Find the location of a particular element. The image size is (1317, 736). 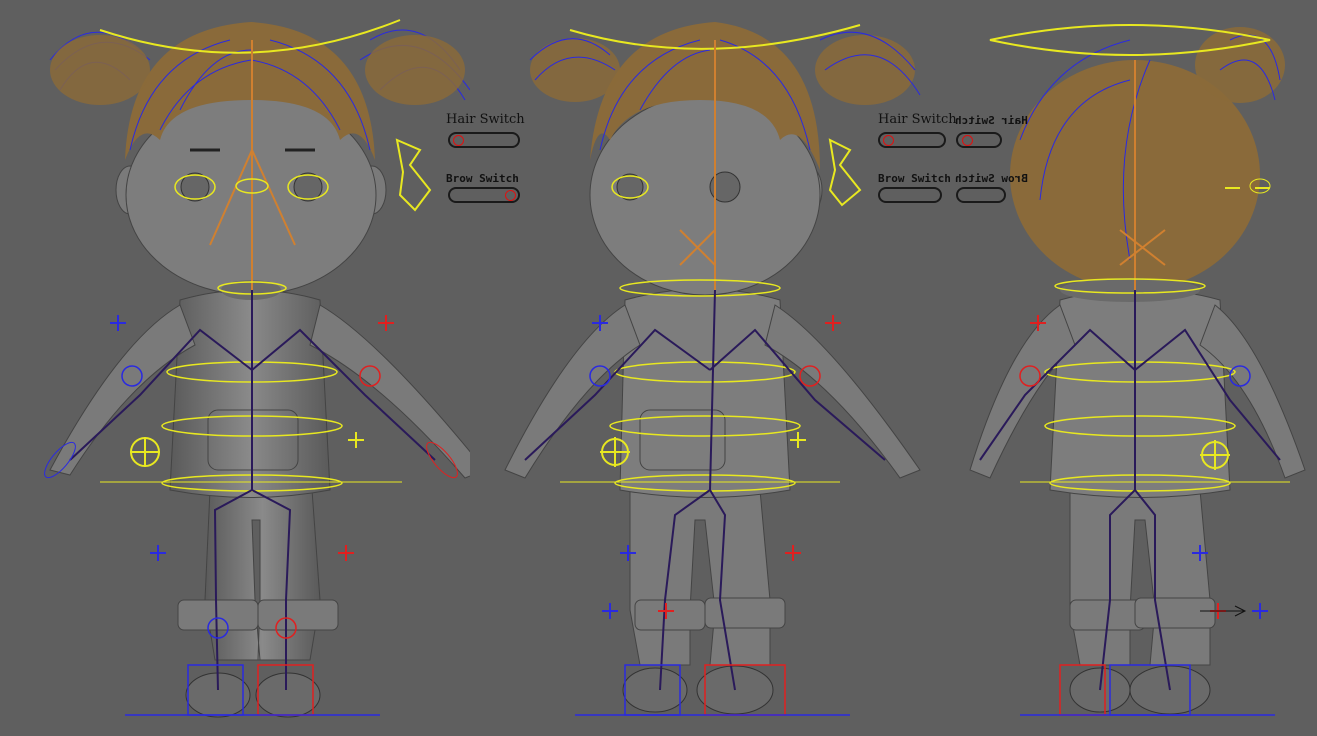

hair-switch-knob is located at coordinates (458, 140).